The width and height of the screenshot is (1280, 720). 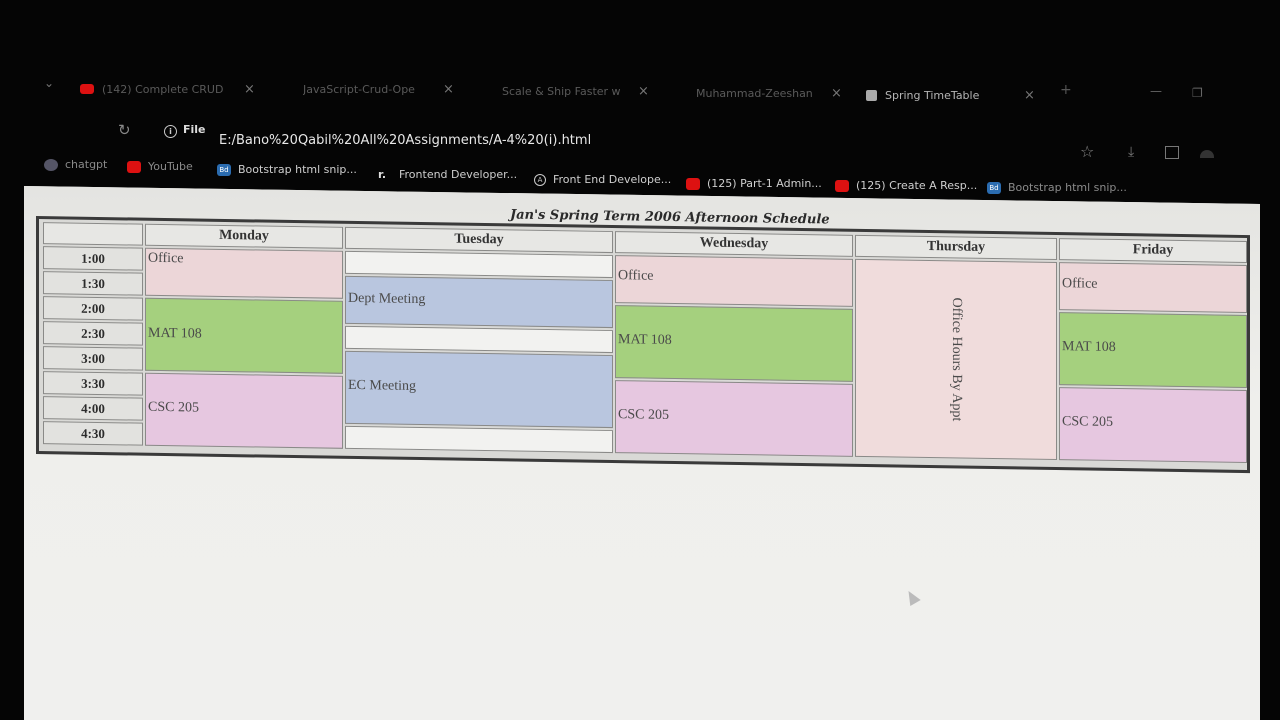 What do you see at coordinates (359, 89) in the screenshot?
I see `tab-title: JavaScript-Crud-Ope` at bounding box center [359, 89].